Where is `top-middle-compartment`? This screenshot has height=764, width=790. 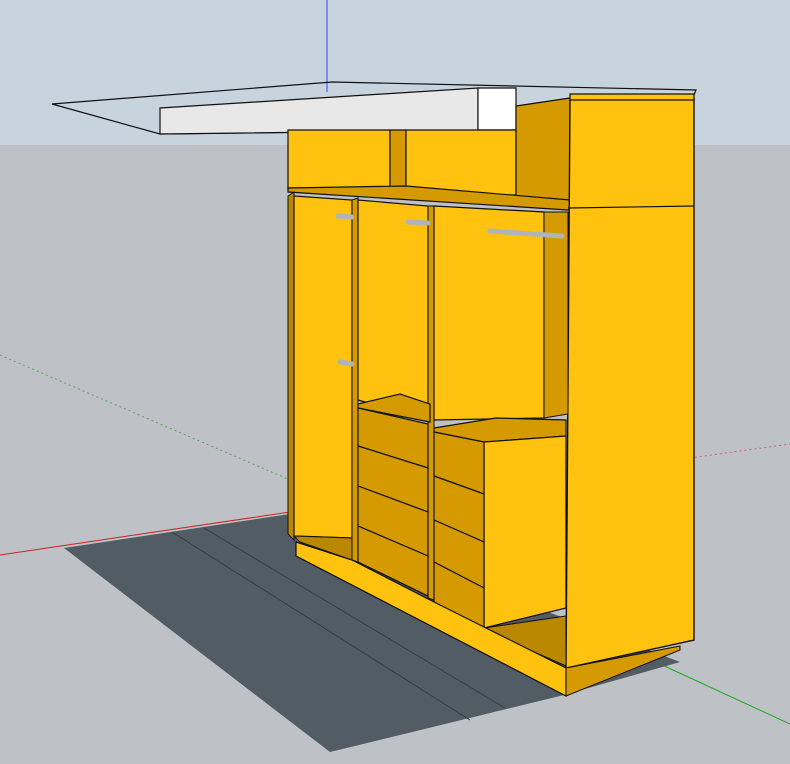
top-middle-compartment is located at coordinates (461, 162).